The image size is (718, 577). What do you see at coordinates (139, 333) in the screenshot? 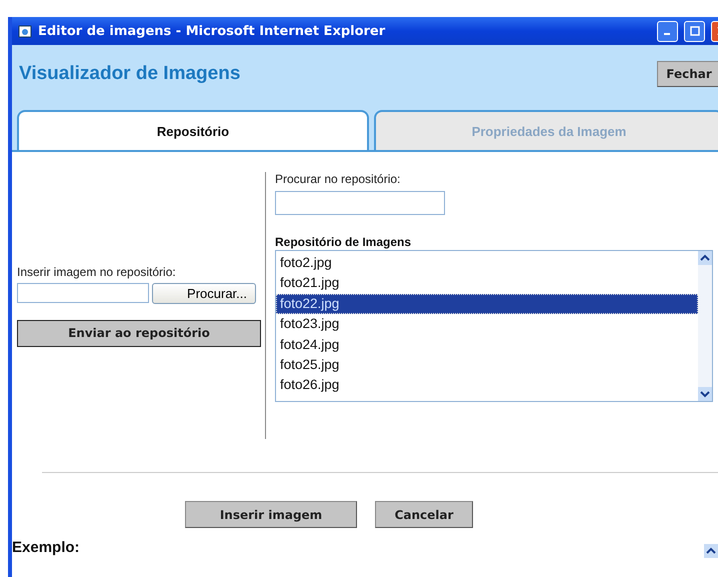
I see `send-button: Enviar ao repositório` at bounding box center [139, 333].